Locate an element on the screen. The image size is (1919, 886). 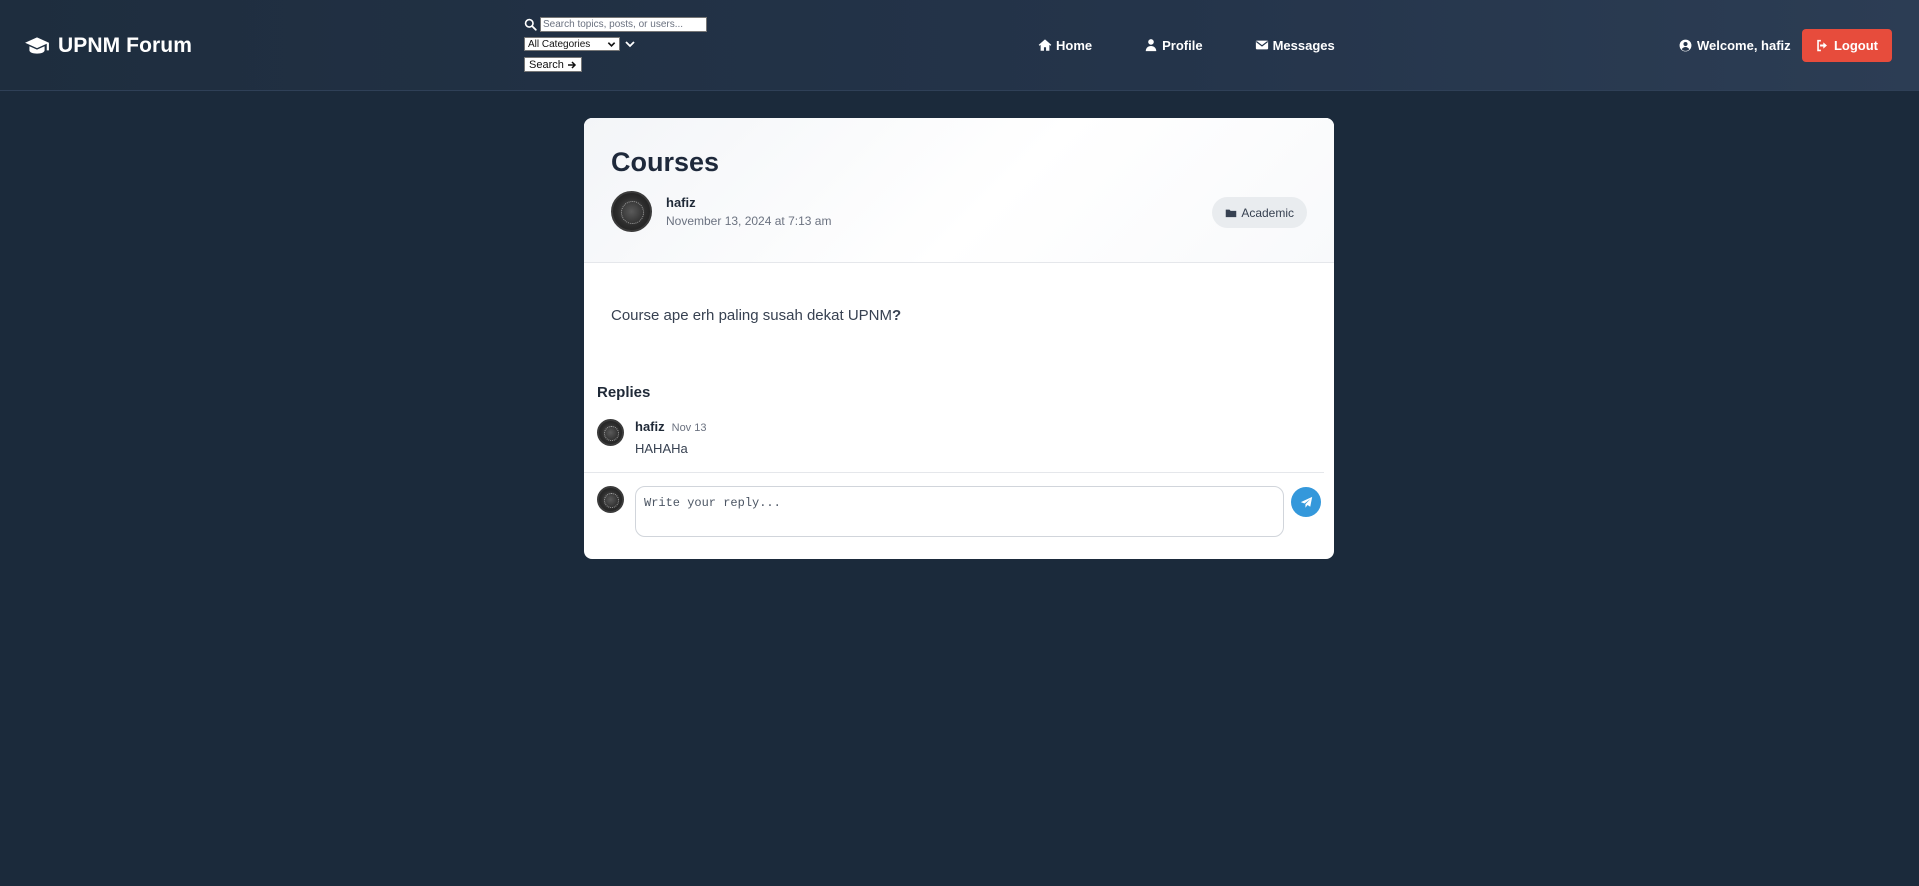
nav-profile: Profile is located at coordinates (1173, 45).